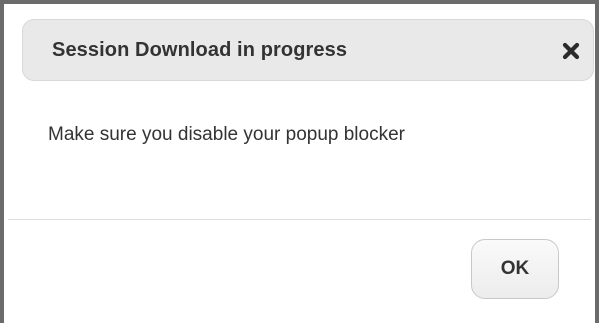 The image size is (599, 323). I want to click on close-icon, so click(571, 51).